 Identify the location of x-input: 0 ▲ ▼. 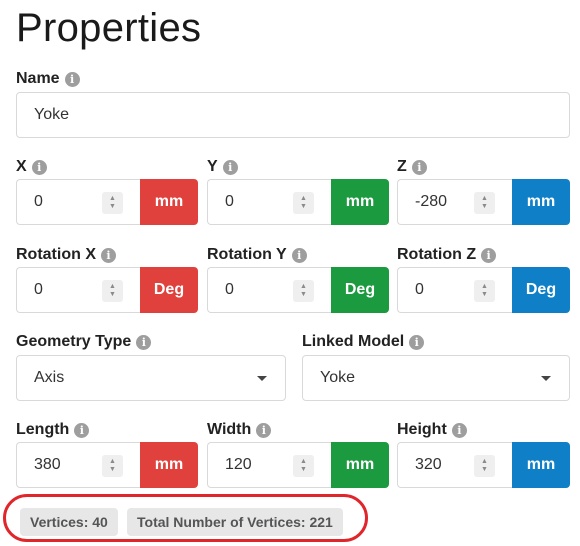
(78, 202).